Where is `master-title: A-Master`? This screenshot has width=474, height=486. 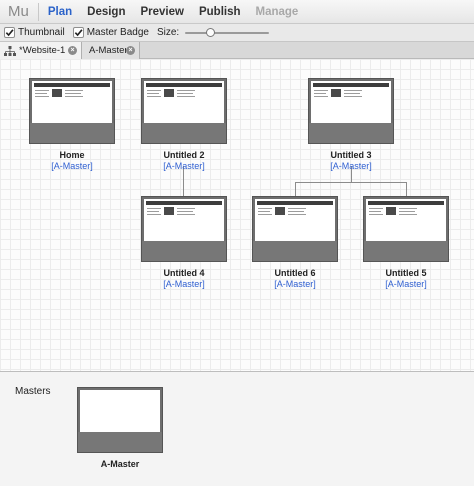 master-title: A-Master is located at coordinates (120, 464).